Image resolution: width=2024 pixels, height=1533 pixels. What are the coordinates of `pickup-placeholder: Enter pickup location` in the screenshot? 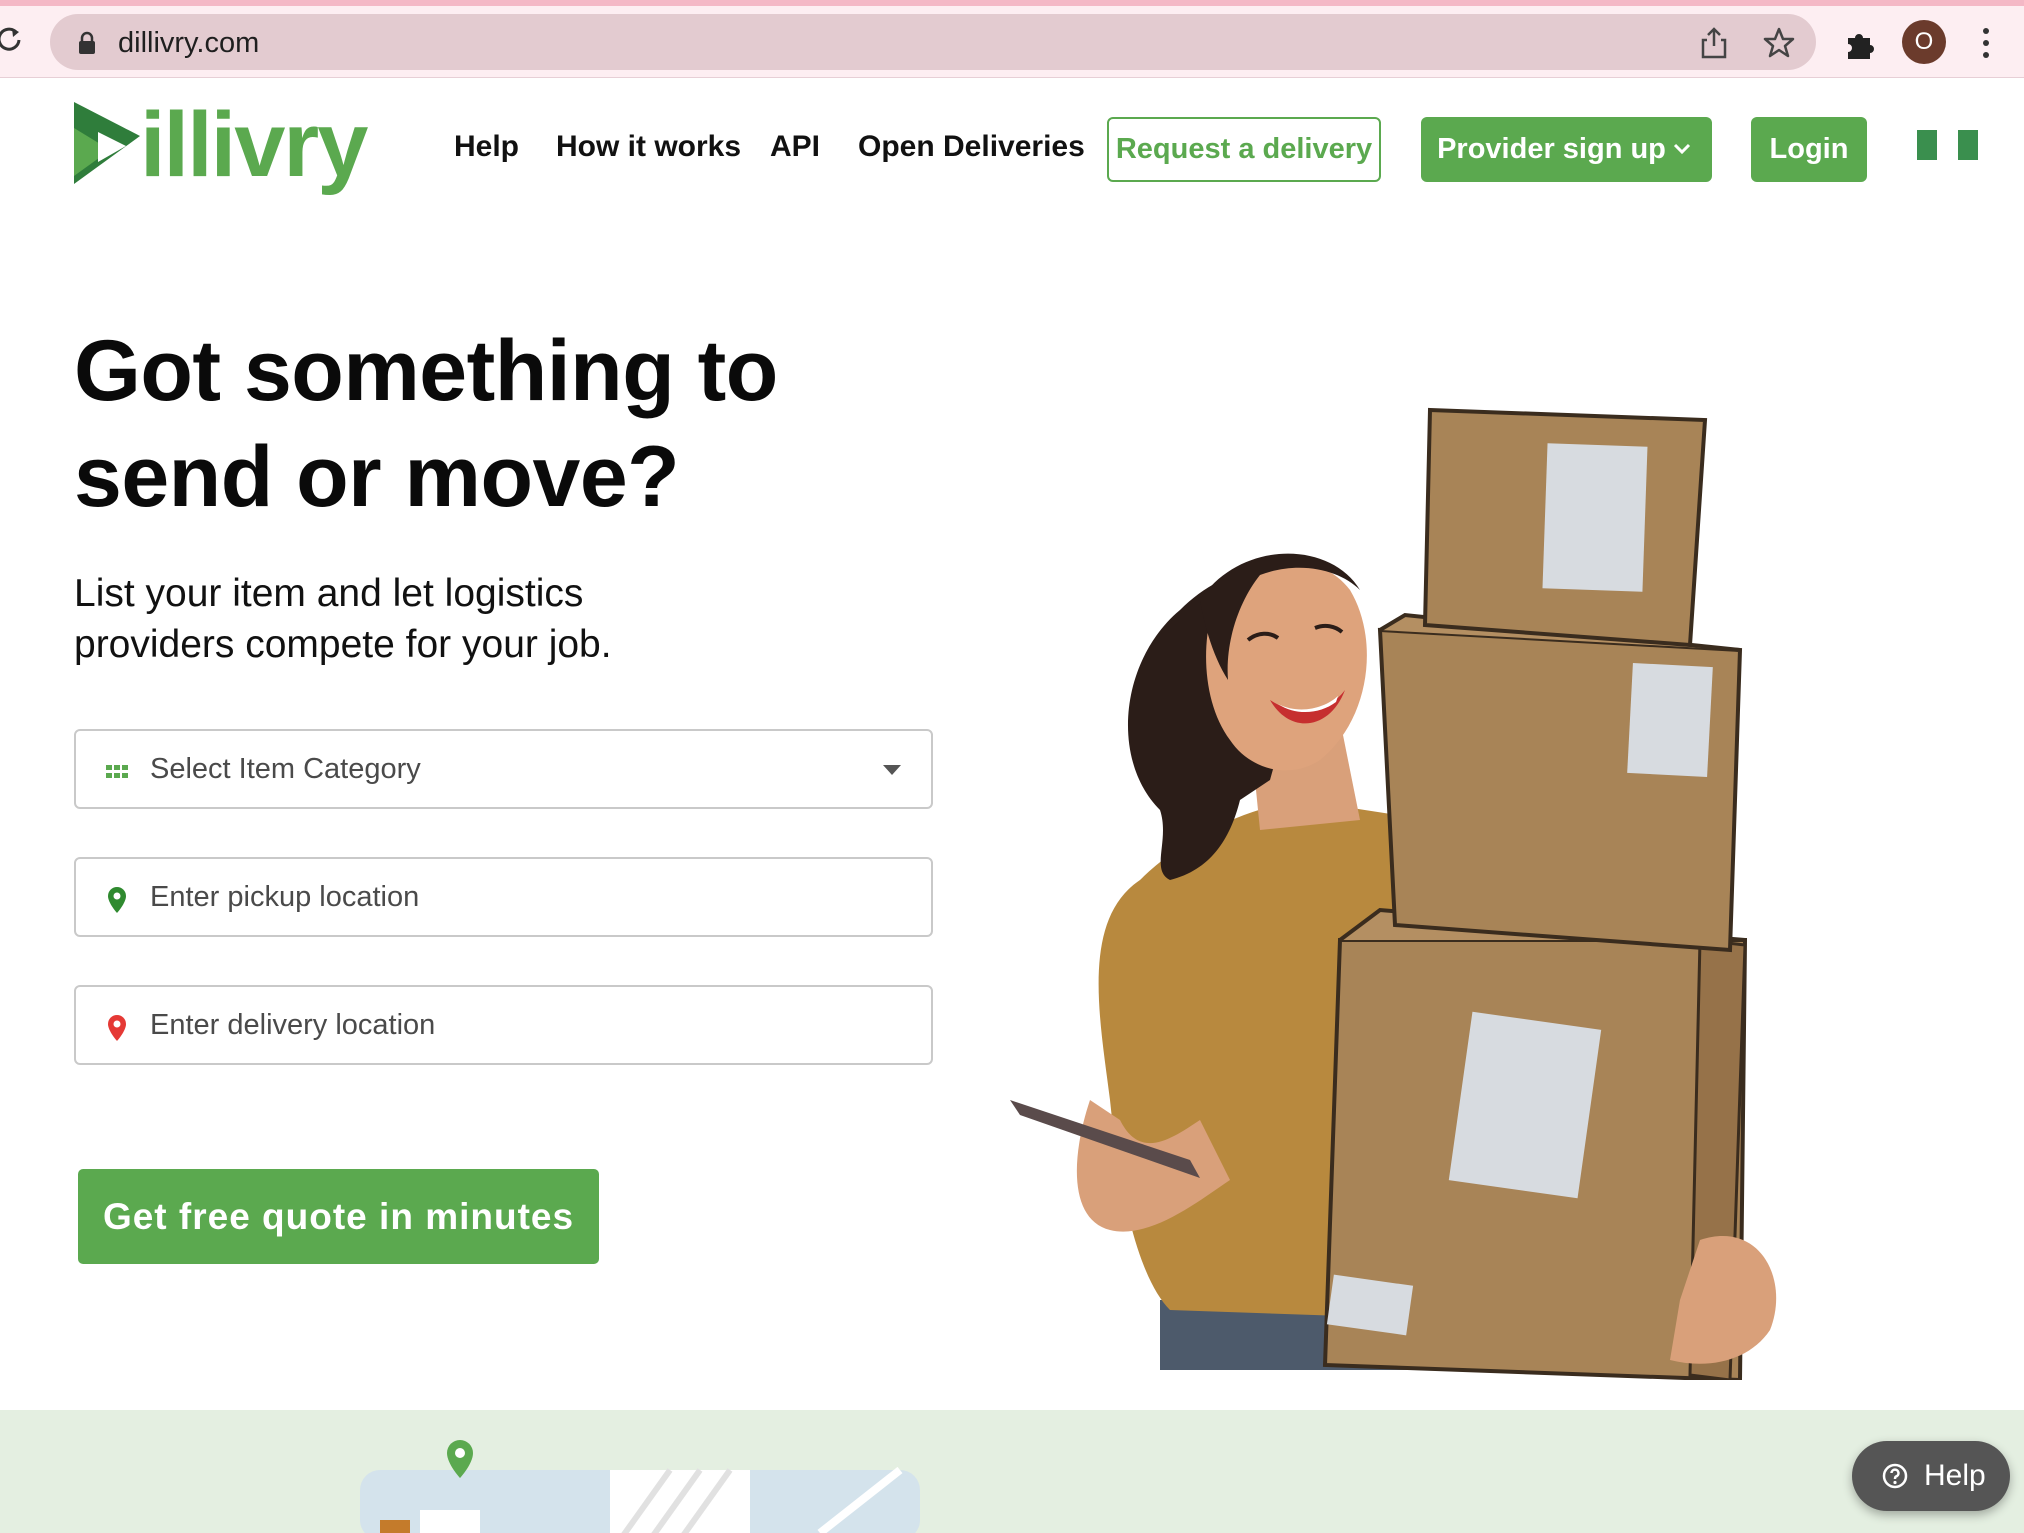 It's located at (285, 897).